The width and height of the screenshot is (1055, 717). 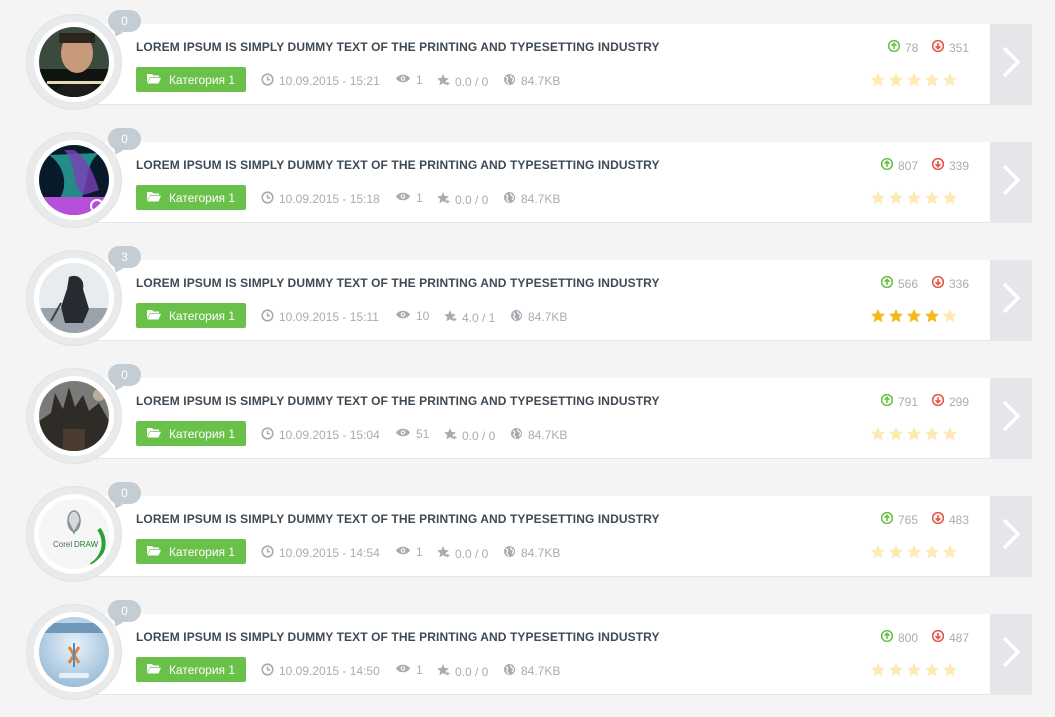 I want to click on comment-count-badge: 3, so click(x=124, y=257).